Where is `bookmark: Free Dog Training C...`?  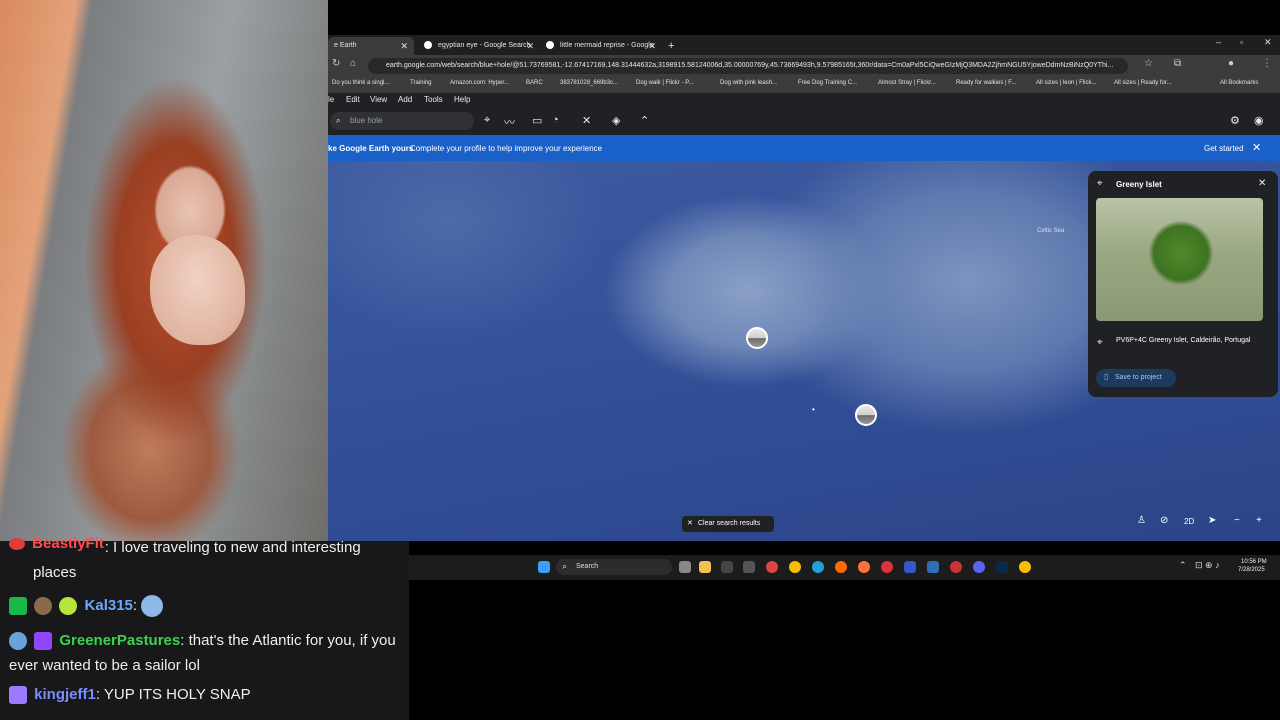 bookmark: Free Dog Training C... is located at coordinates (827, 83).